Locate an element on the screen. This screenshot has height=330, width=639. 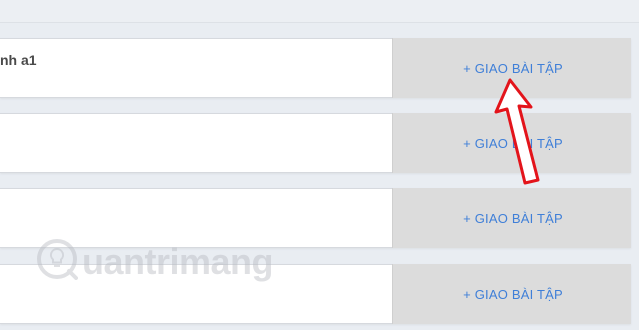
header-band is located at coordinates (319, 11).